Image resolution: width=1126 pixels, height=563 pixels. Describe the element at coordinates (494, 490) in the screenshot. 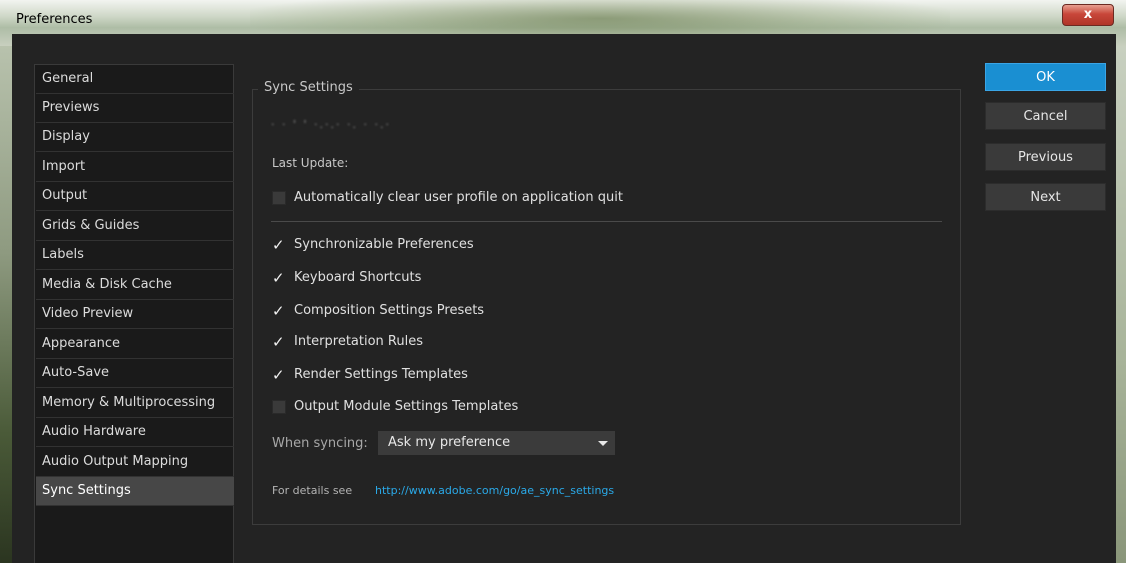

I see `sync-settings-help-link: http://www.adobe.com/go/ae_sync_settings` at that location.